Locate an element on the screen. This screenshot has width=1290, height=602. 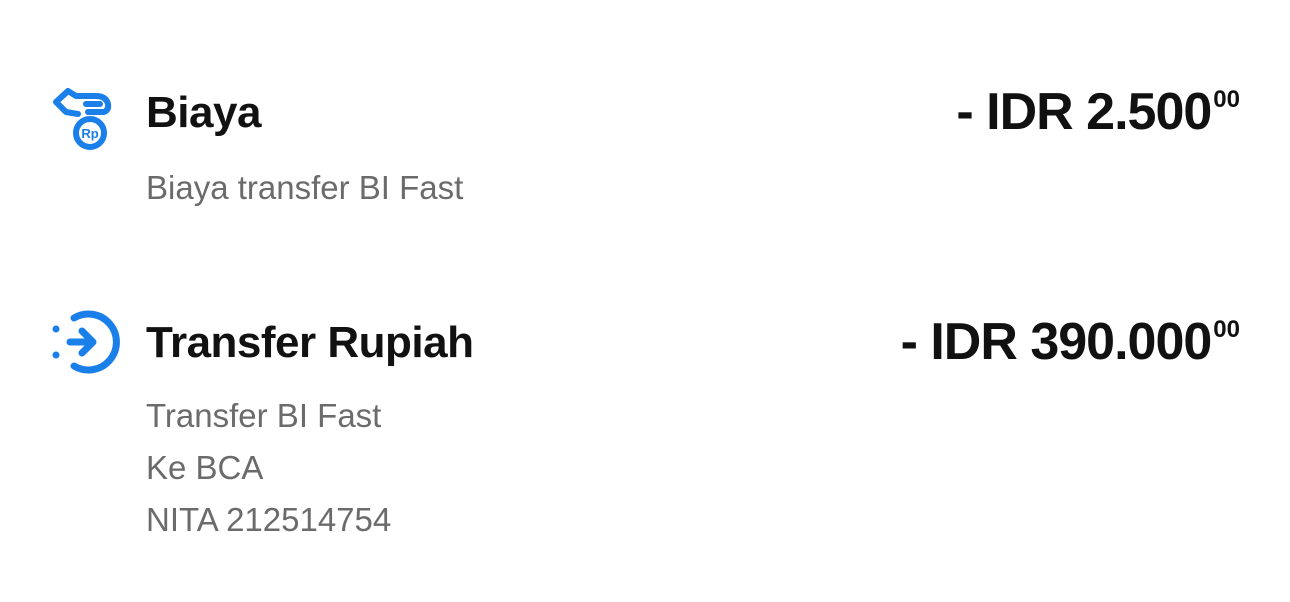
transaction-amount: - IDR 390.00000 is located at coordinates (1070, 342).